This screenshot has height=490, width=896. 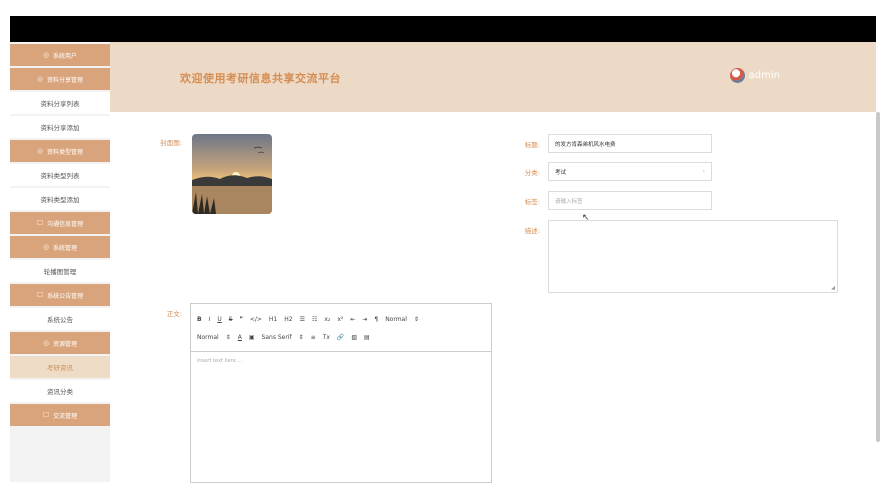 I want to click on sidebar-group-communication: ☐ 沟通信息管理, so click(x=60, y=223).